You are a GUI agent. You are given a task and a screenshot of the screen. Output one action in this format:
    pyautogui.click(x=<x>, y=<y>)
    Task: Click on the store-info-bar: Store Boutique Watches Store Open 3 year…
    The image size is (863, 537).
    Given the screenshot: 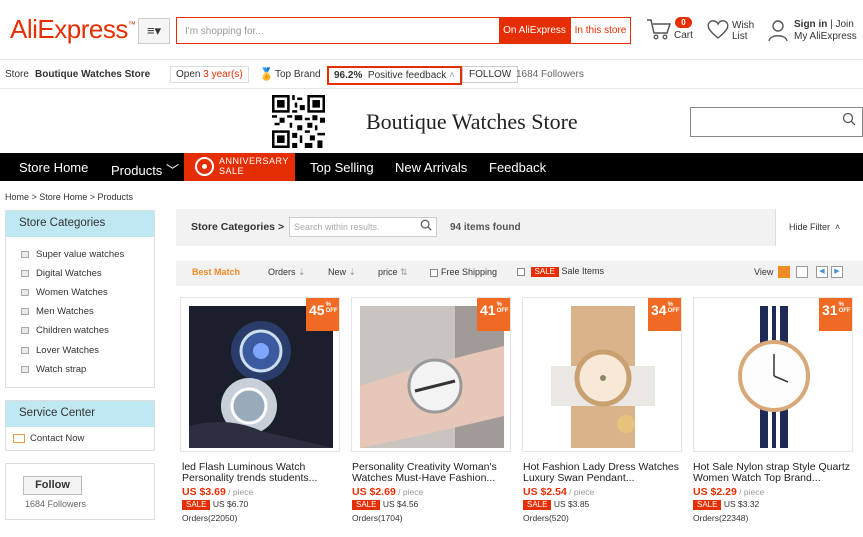 What is the action you would take?
    pyautogui.click(x=431, y=74)
    